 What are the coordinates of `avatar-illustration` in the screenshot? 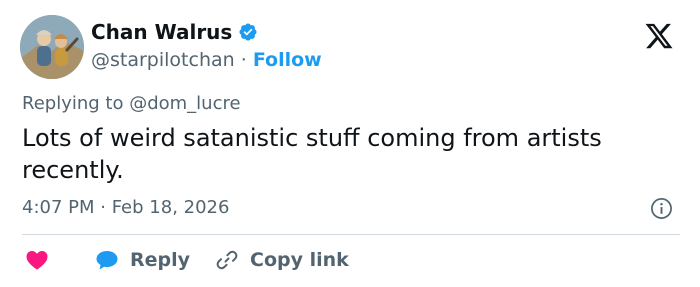 It's located at (52, 47).